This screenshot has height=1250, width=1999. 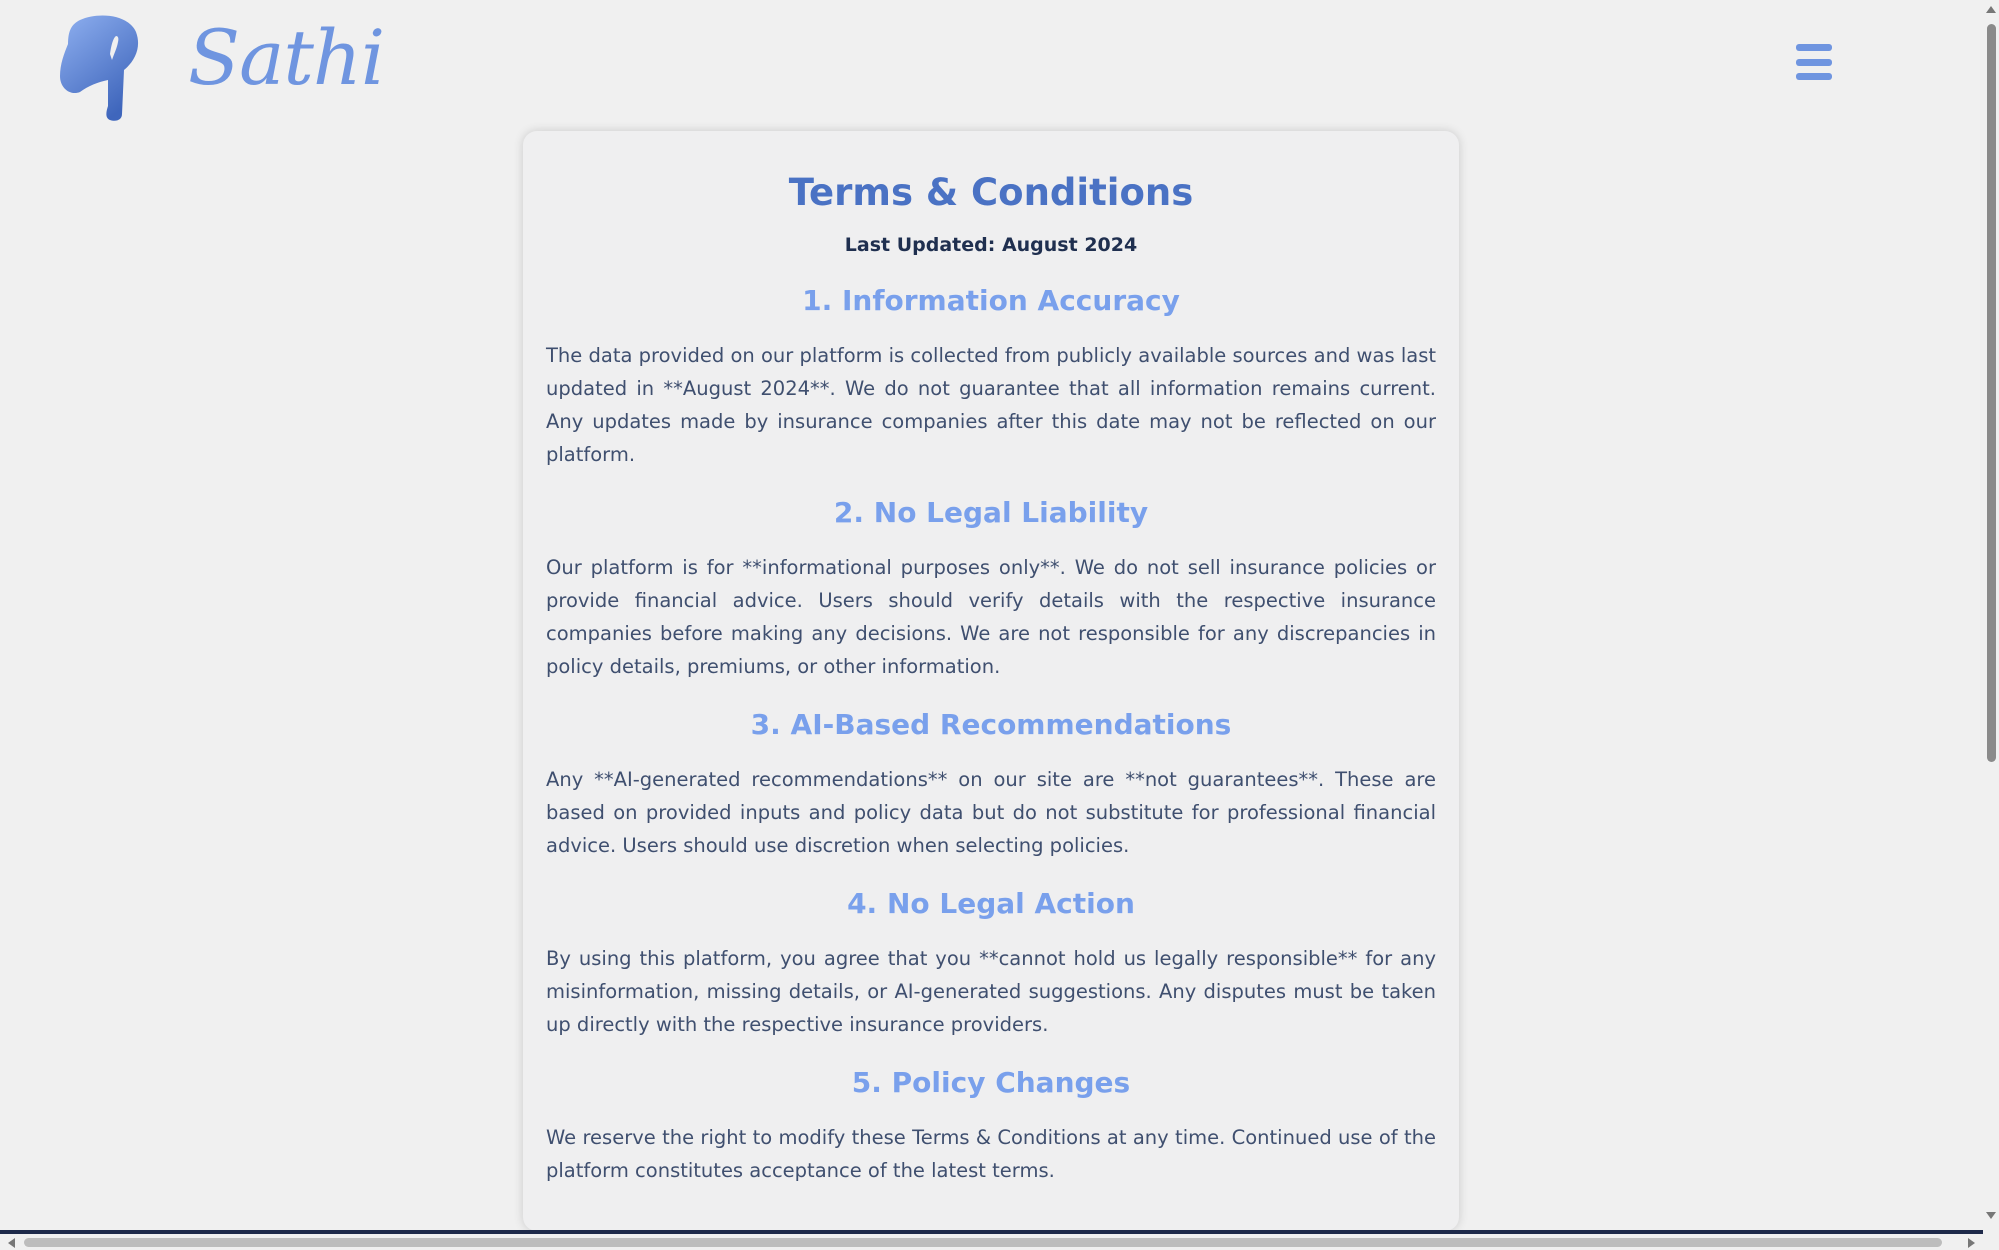 I want to click on scroll-up-arrow-icon, so click(x=1991, y=9).